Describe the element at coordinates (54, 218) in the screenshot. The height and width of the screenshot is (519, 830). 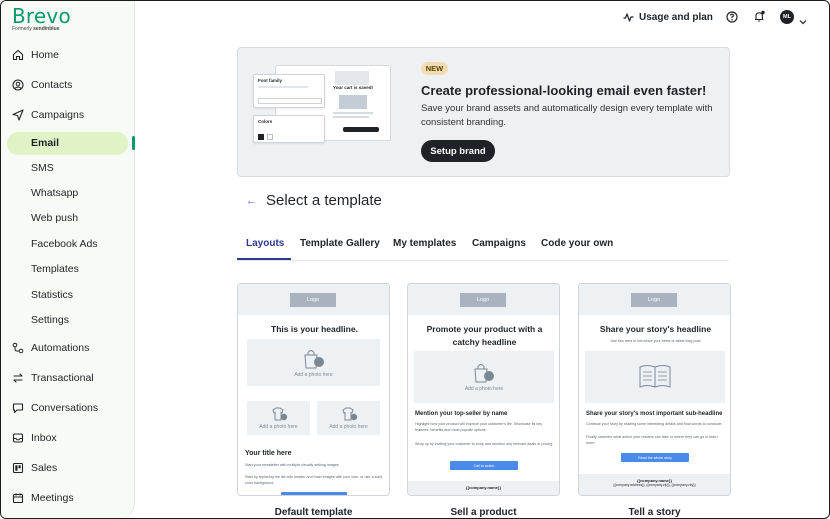
I see `sidebar-item-web-push: Web push` at that location.